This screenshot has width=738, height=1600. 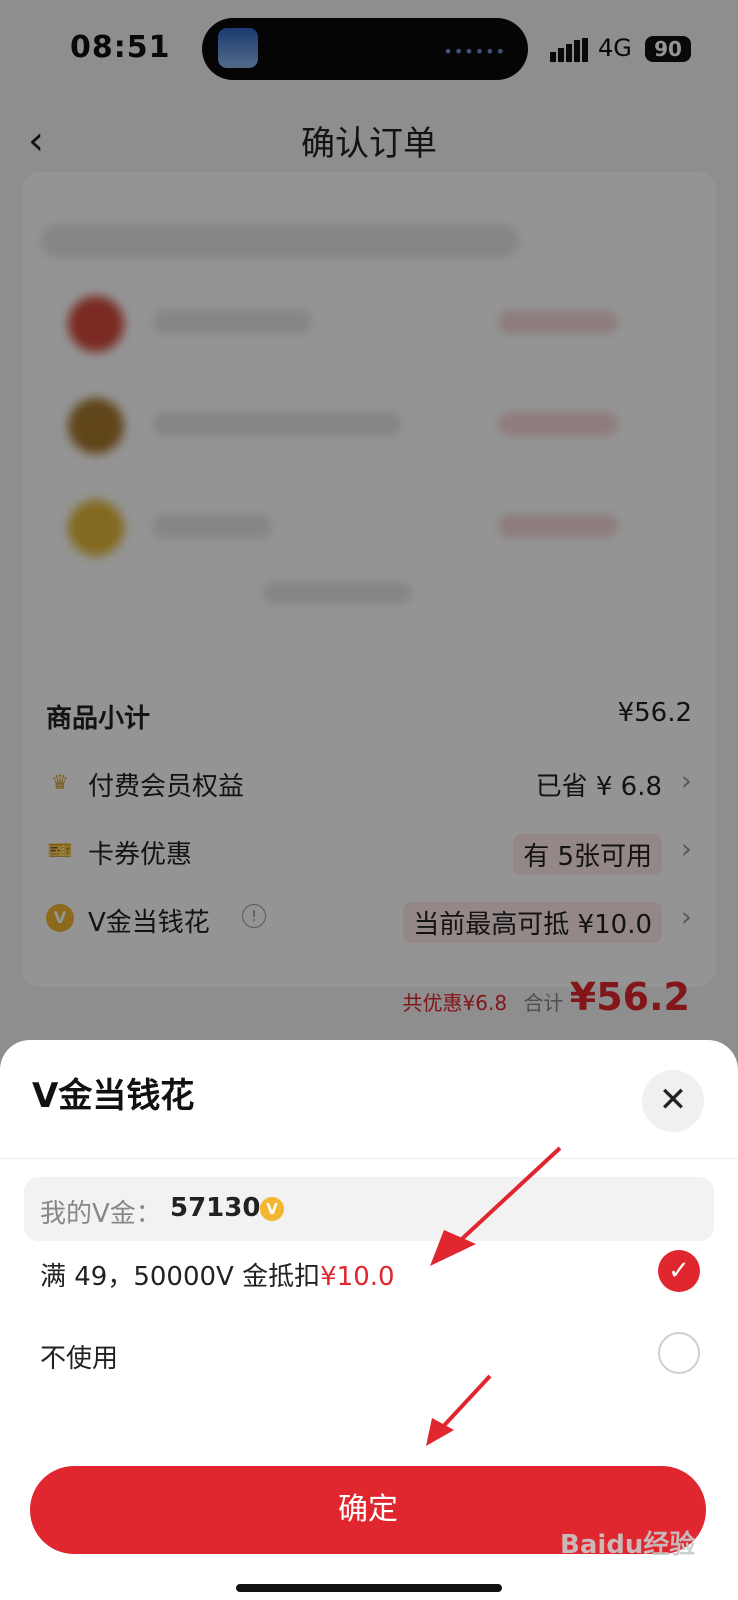 What do you see at coordinates (679, 1271) in the screenshot?
I see `check-icon: ✓` at bounding box center [679, 1271].